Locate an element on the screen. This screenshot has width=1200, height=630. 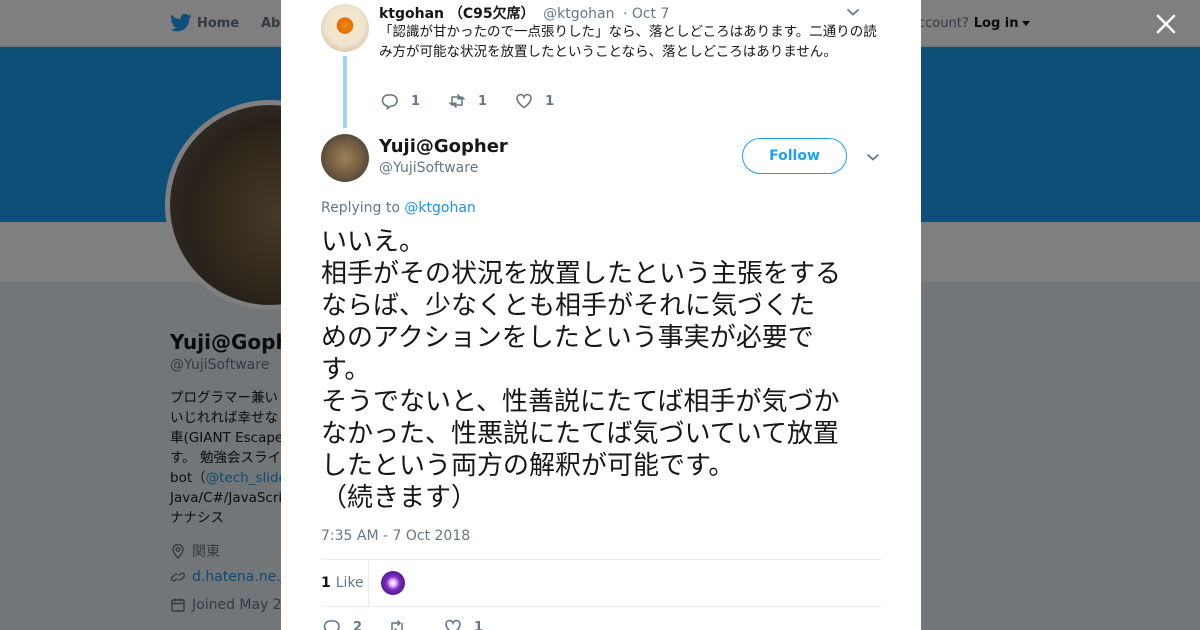
author-name: Yuji@Gopher is located at coordinates (443, 146).